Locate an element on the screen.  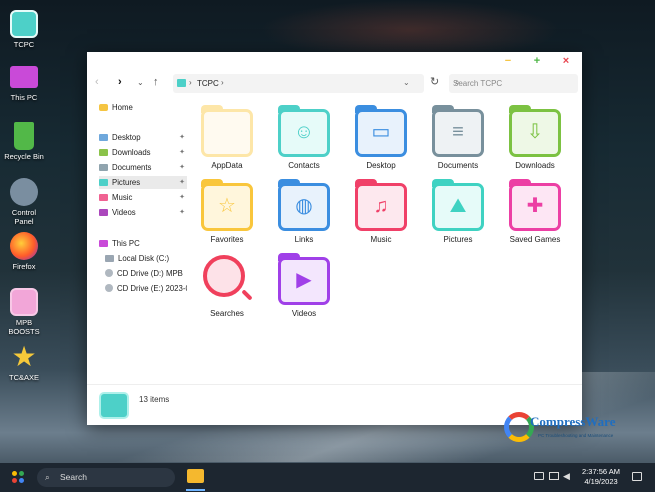
search-box: ⌕ Search TCPC is located at coordinates (513, 83).